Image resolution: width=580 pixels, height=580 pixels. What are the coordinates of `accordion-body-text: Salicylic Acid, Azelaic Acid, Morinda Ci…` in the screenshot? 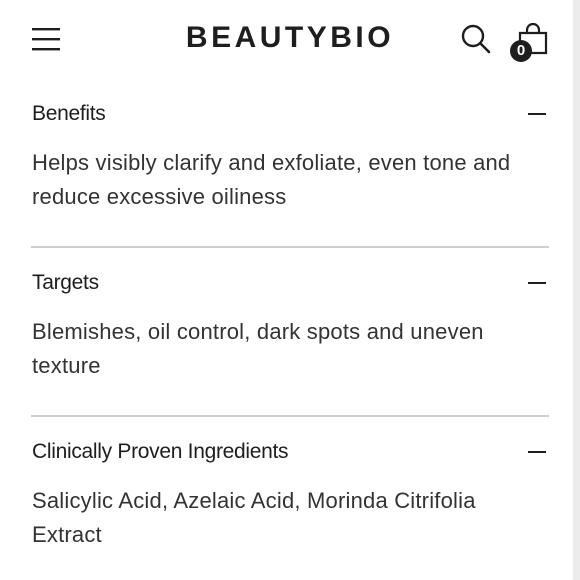 It's located at (254, 517).